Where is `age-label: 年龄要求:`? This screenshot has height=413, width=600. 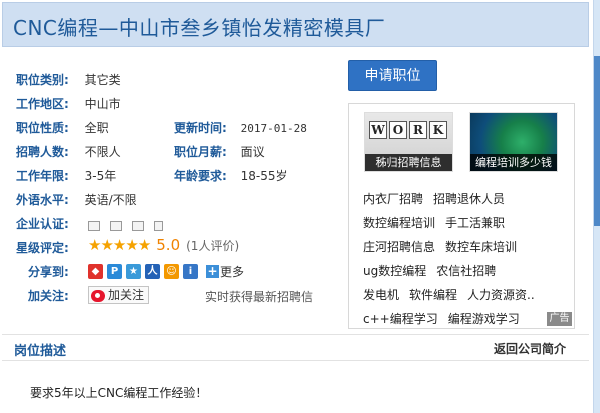 age-label: 年龄要求: is located at coordinates (200, 176).